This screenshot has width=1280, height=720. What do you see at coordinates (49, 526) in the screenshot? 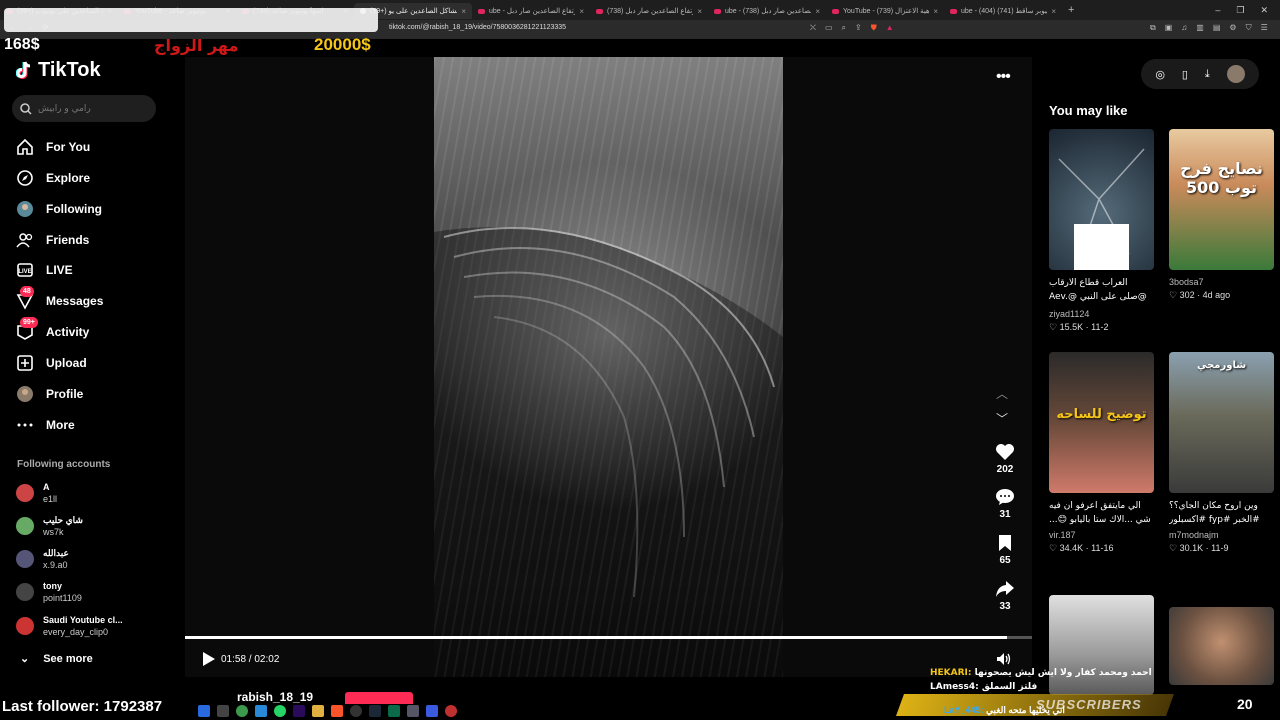
I see `following-account: شاي حليب ws7k` at bounding box center [49, 526].